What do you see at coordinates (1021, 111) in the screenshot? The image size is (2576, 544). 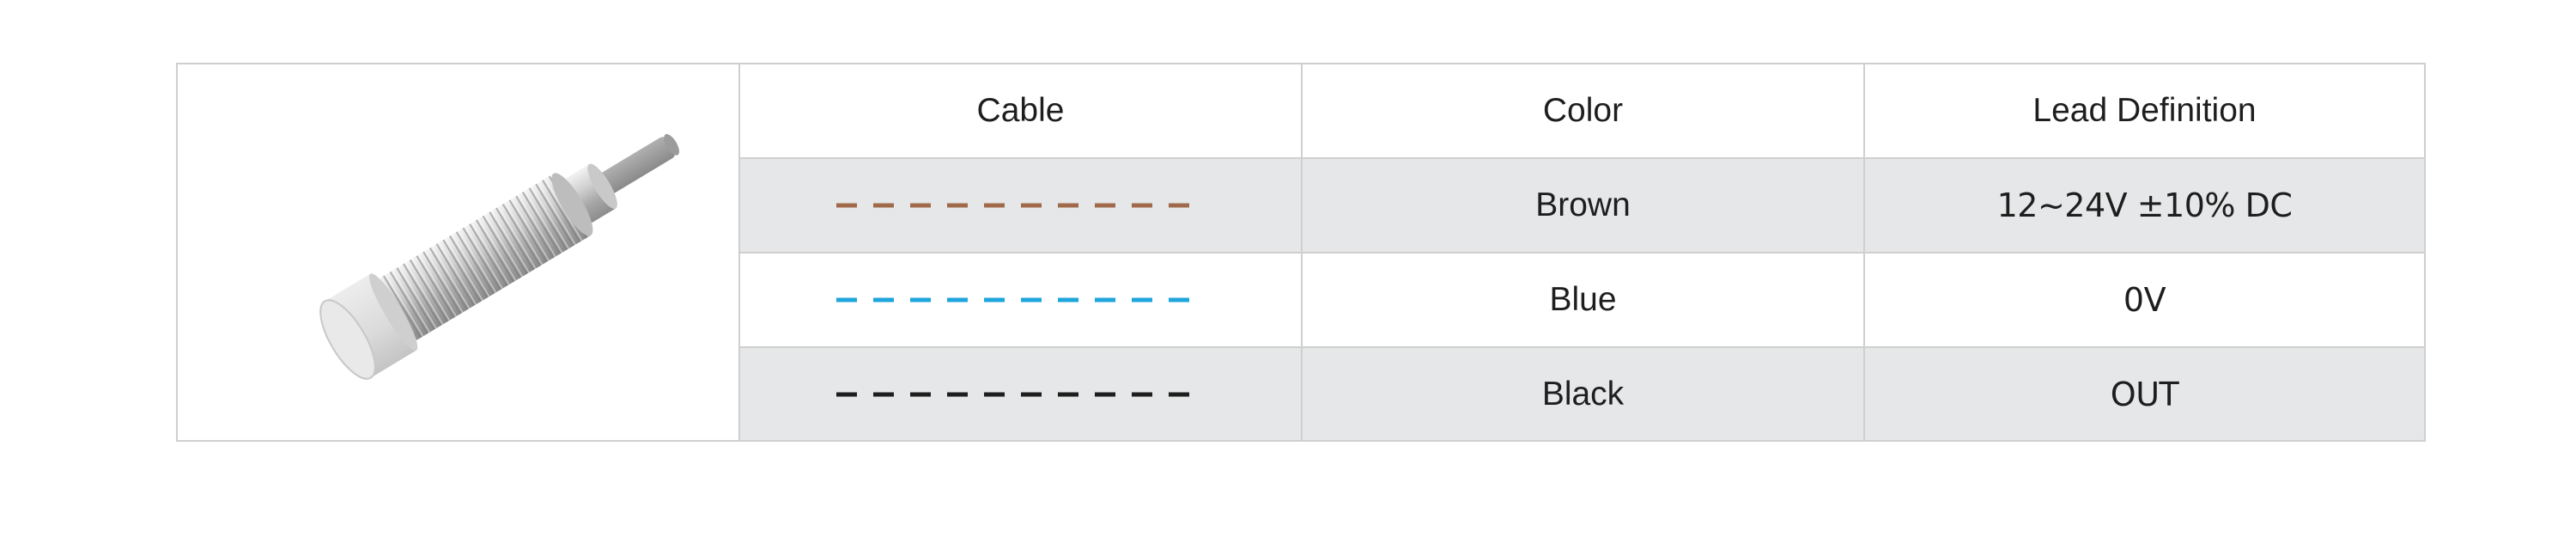 I see `header-cable: Cable` at bounding box center [1021, 111].